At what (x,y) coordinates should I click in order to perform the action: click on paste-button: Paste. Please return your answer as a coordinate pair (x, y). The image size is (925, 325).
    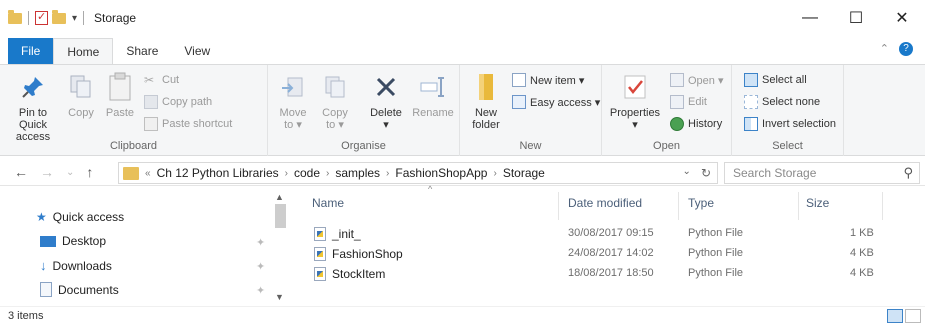
    Looking at the image, I should click on (120, 95).